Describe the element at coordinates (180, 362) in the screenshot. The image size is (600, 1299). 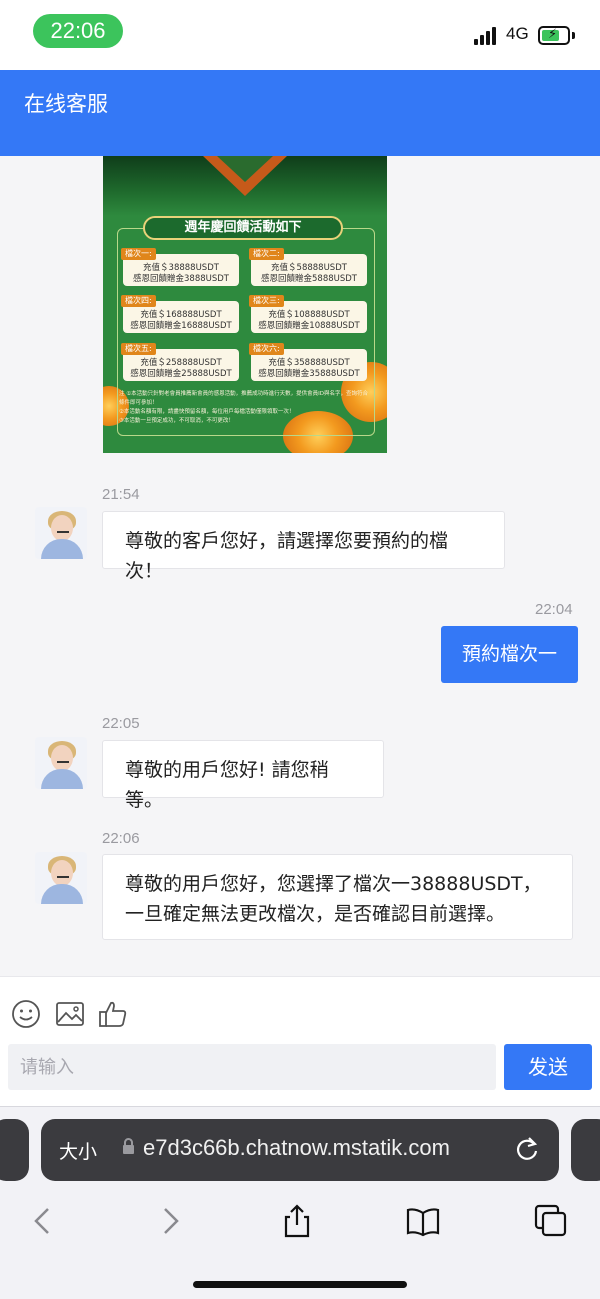
I see `promo-tier: 檔次五: 充值＄258888USDT 感恩回饋贈金25888USDT` at that location.